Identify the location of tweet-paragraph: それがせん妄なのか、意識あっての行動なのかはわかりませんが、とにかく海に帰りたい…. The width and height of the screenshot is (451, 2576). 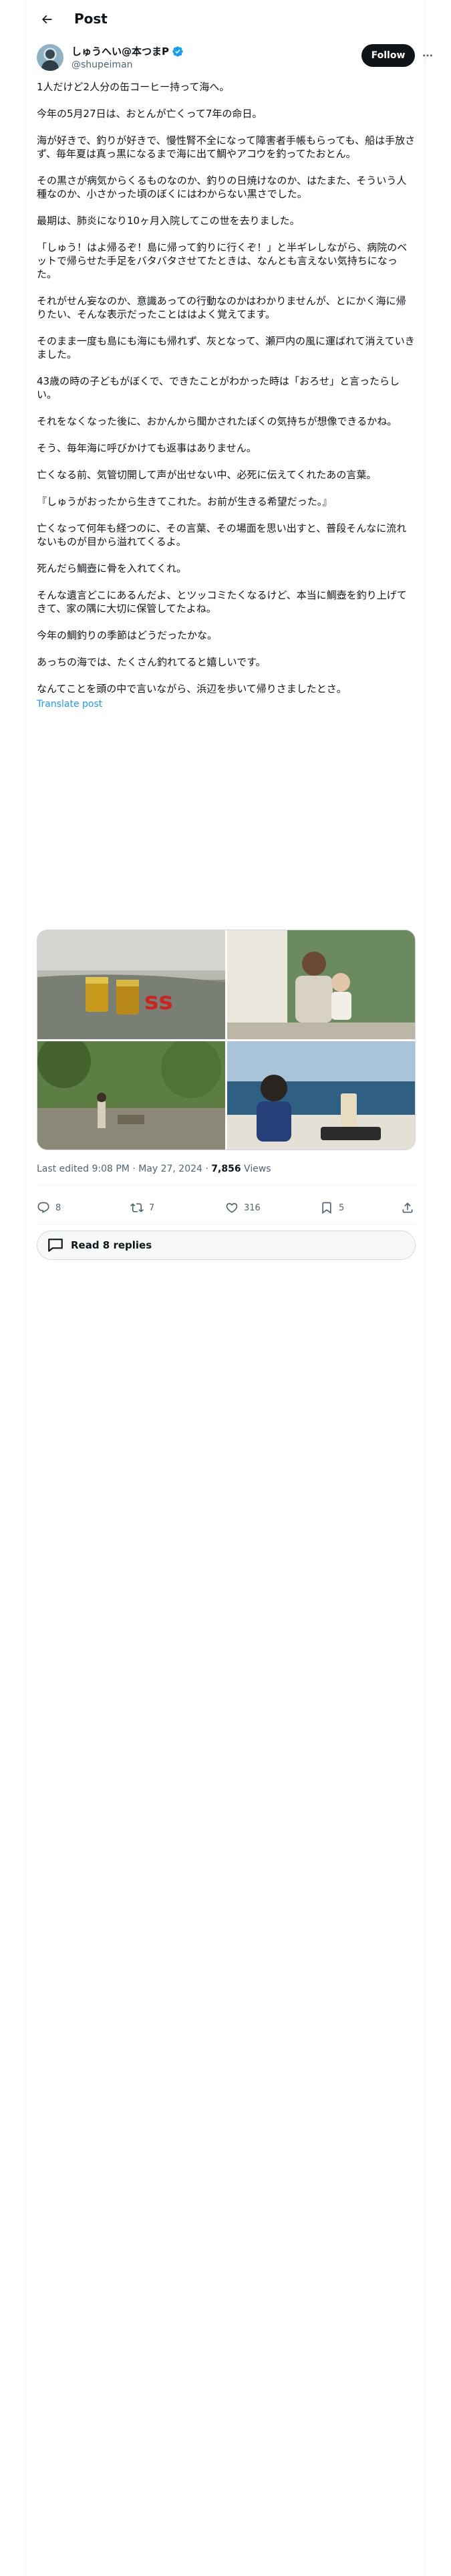
(221, 307).